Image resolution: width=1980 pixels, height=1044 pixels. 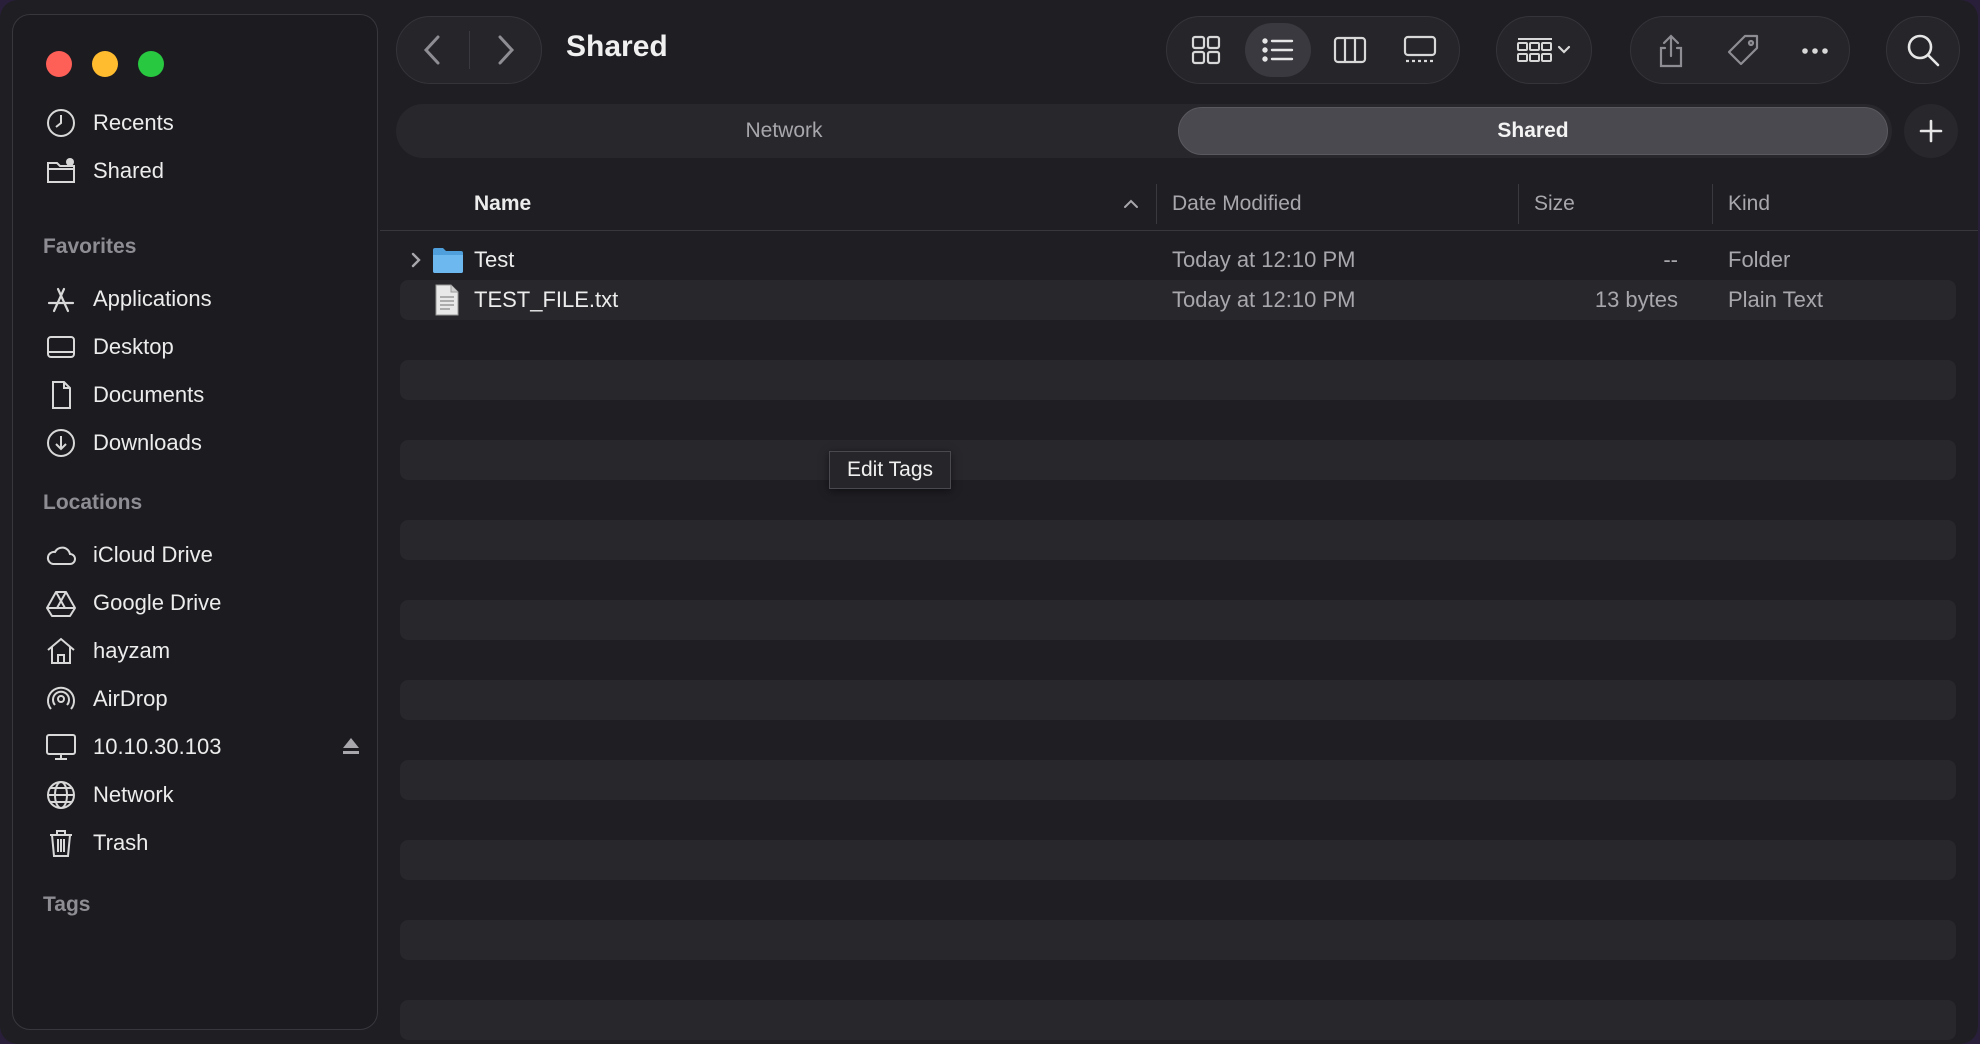 What do you see at coordinates (157, 746) in the screenshot?
I see `sidebar-item-label: 10.10.30.103` at bounding box center [157, 746].